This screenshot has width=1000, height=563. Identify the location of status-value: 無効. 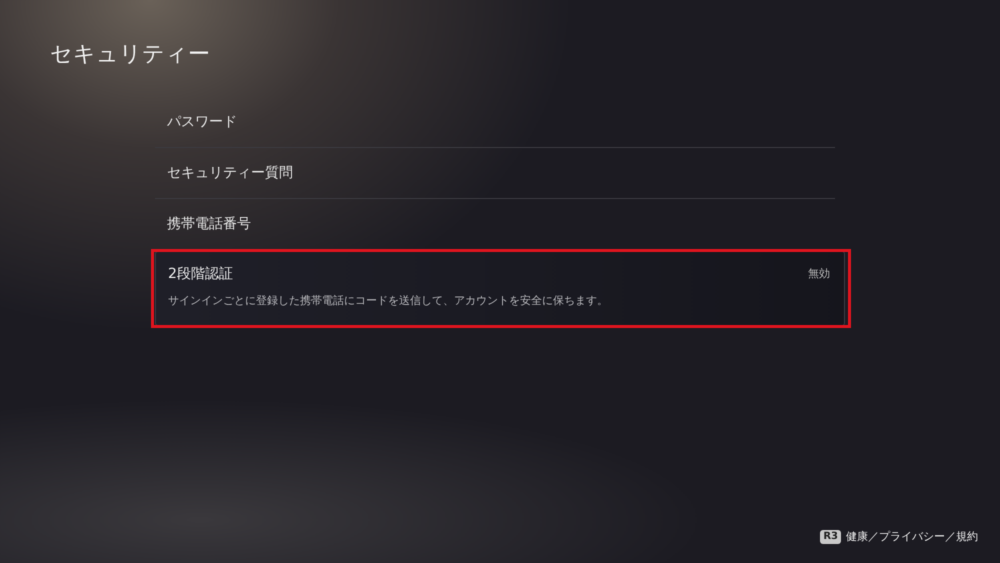
(819, 274).